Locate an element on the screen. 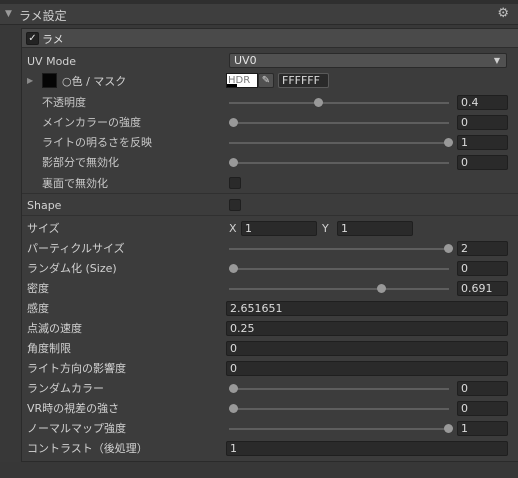 The width and height of the screenshot is (518, 478). randomize-size-slider-track is located at coordinates (339, 269).